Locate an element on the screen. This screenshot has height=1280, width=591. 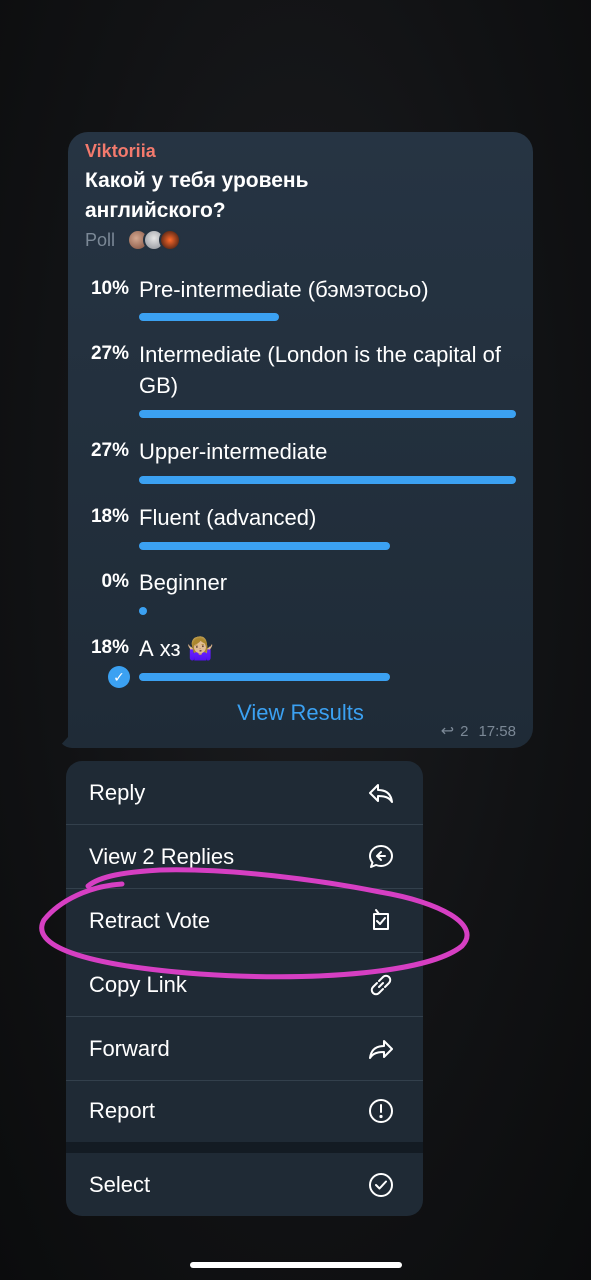
option-text: А хз 🤷🏼‍♀️ is located at coordinates (177, 648).